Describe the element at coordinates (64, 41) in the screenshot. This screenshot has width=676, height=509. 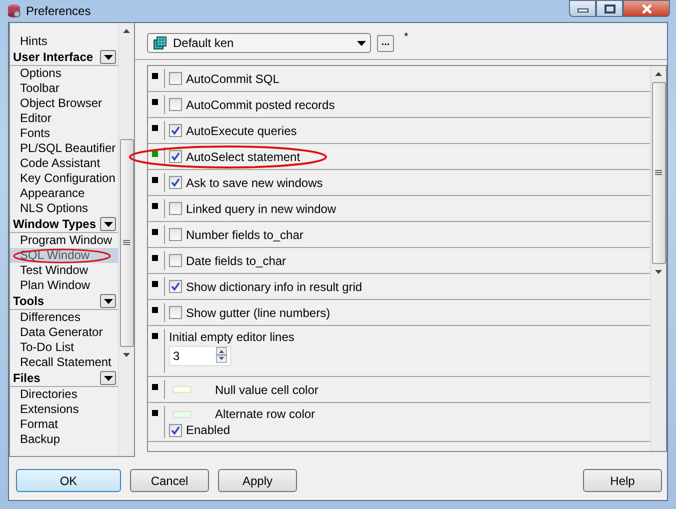
I see `sidebar-item: Hints` at that location.